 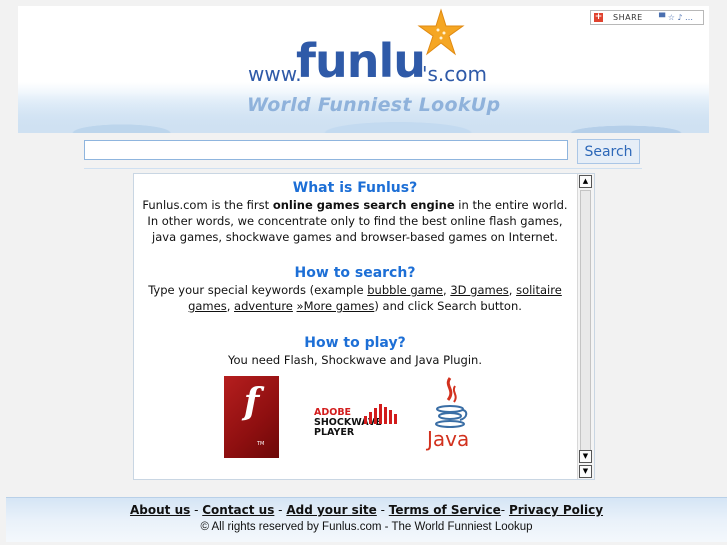 What do you see at coordinates (336, 306) in the screenshot?
I see `more-games-link: »More games` at bounding box center [336, 306].